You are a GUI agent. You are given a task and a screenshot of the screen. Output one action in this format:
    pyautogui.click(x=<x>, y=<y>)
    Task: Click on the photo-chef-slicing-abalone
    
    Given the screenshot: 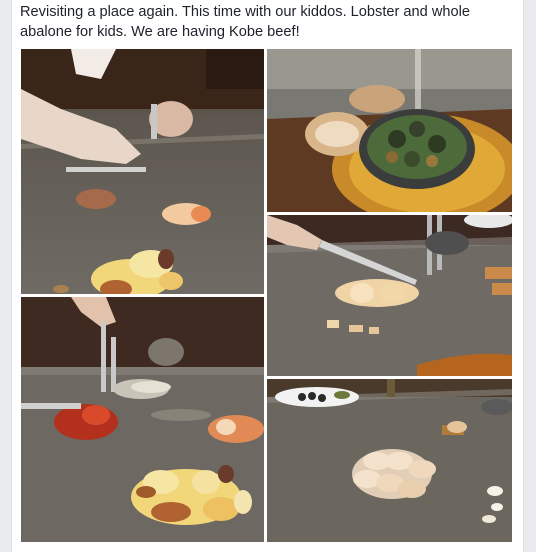 What is the action you would take?
    pyautogui.click(x=389, y=295)
    